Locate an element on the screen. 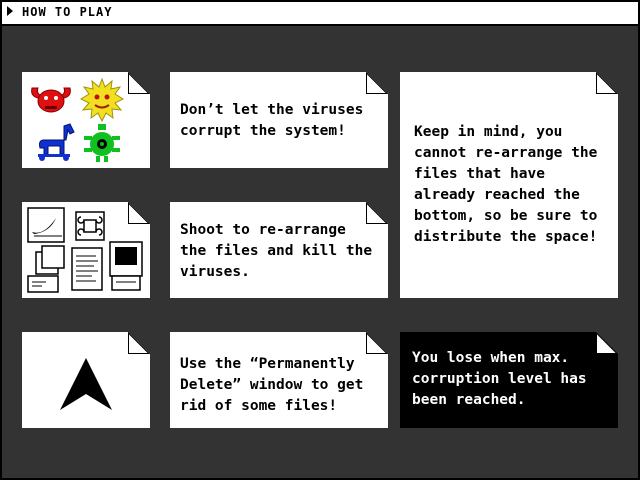  files-image-card is located at coordinates (86, 250).